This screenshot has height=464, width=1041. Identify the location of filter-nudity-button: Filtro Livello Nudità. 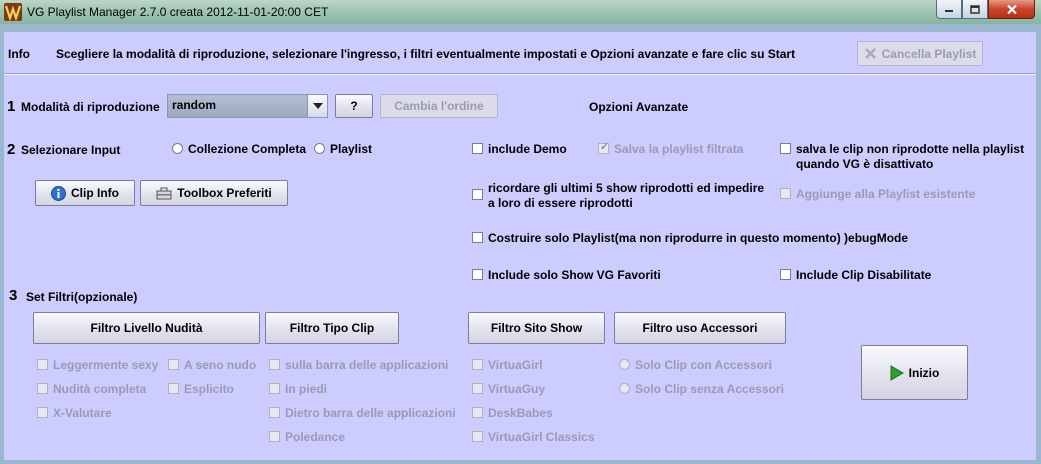
(146, 328).